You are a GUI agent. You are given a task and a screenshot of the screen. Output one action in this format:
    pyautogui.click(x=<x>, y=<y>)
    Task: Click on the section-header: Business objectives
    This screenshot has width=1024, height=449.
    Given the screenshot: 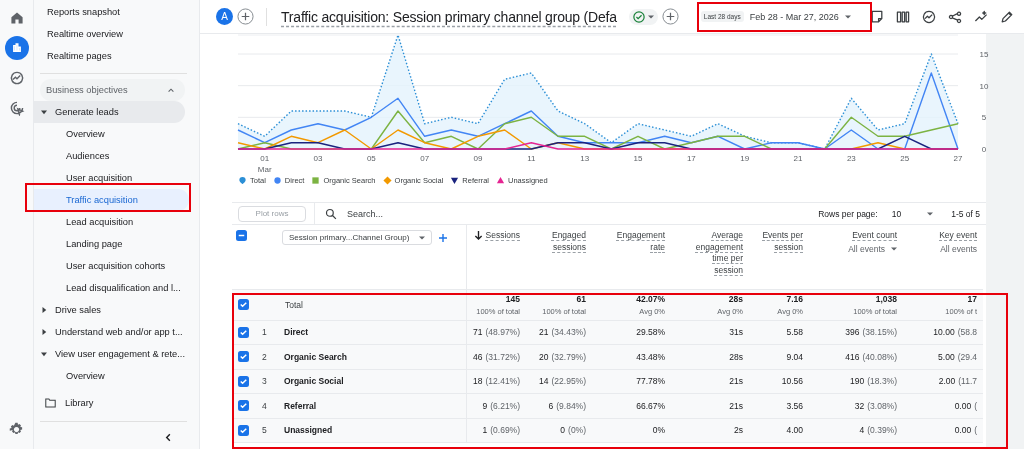 What is the action you would take?
    pyautogui.click(x=112, y=90)
    